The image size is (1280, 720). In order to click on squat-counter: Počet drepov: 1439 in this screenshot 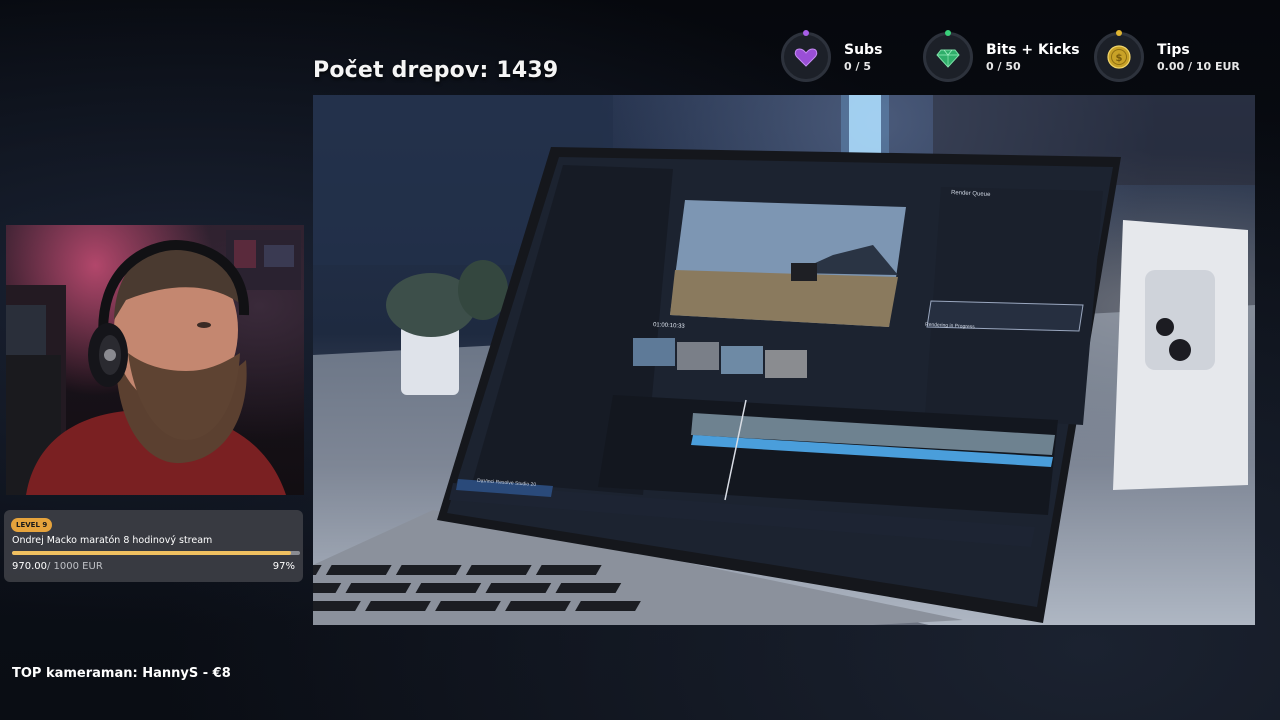, I will do `click(435, 70)`.